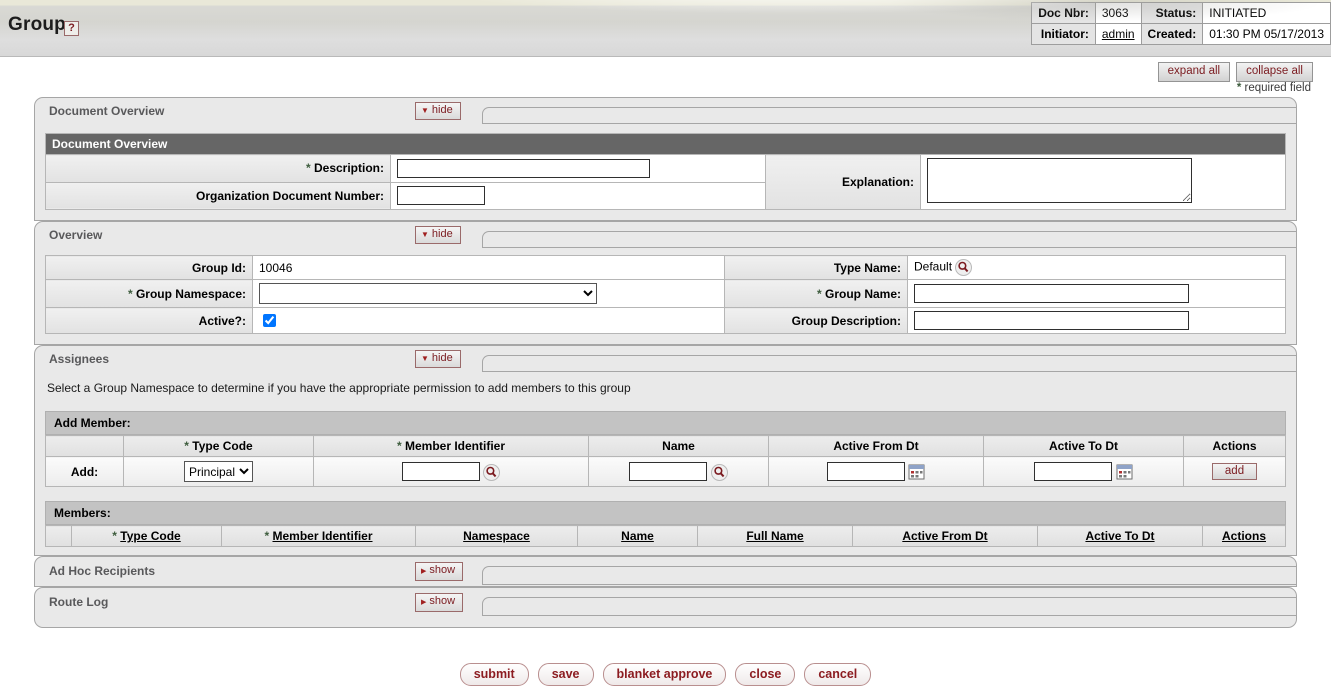  I want to click on subheader-document-overview: Document Overview, so click(665, 144).